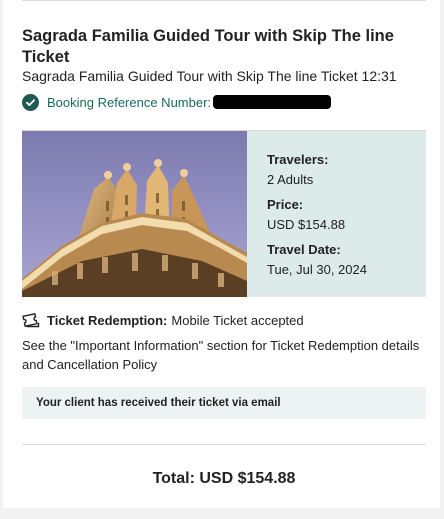 This screenshot has width=444, height=519. What do you see at coordinates (290, 179) in the screenshot?
I see `travelers-value: 2 Adults` at bounding box center [290, 179].